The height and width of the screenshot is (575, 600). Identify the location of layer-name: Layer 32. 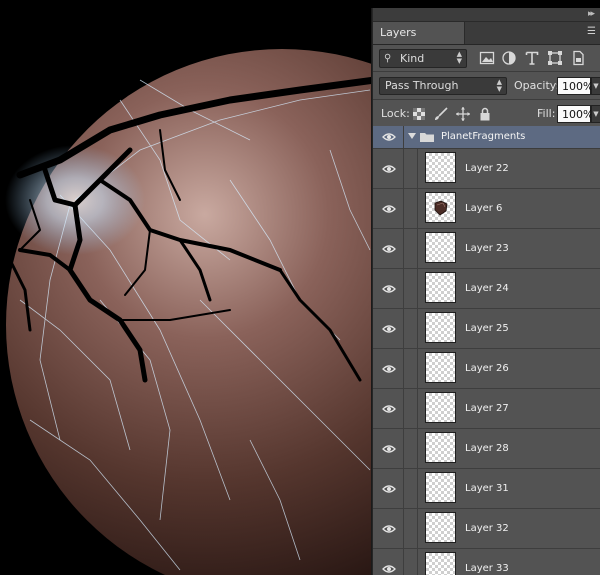
(487, 528).